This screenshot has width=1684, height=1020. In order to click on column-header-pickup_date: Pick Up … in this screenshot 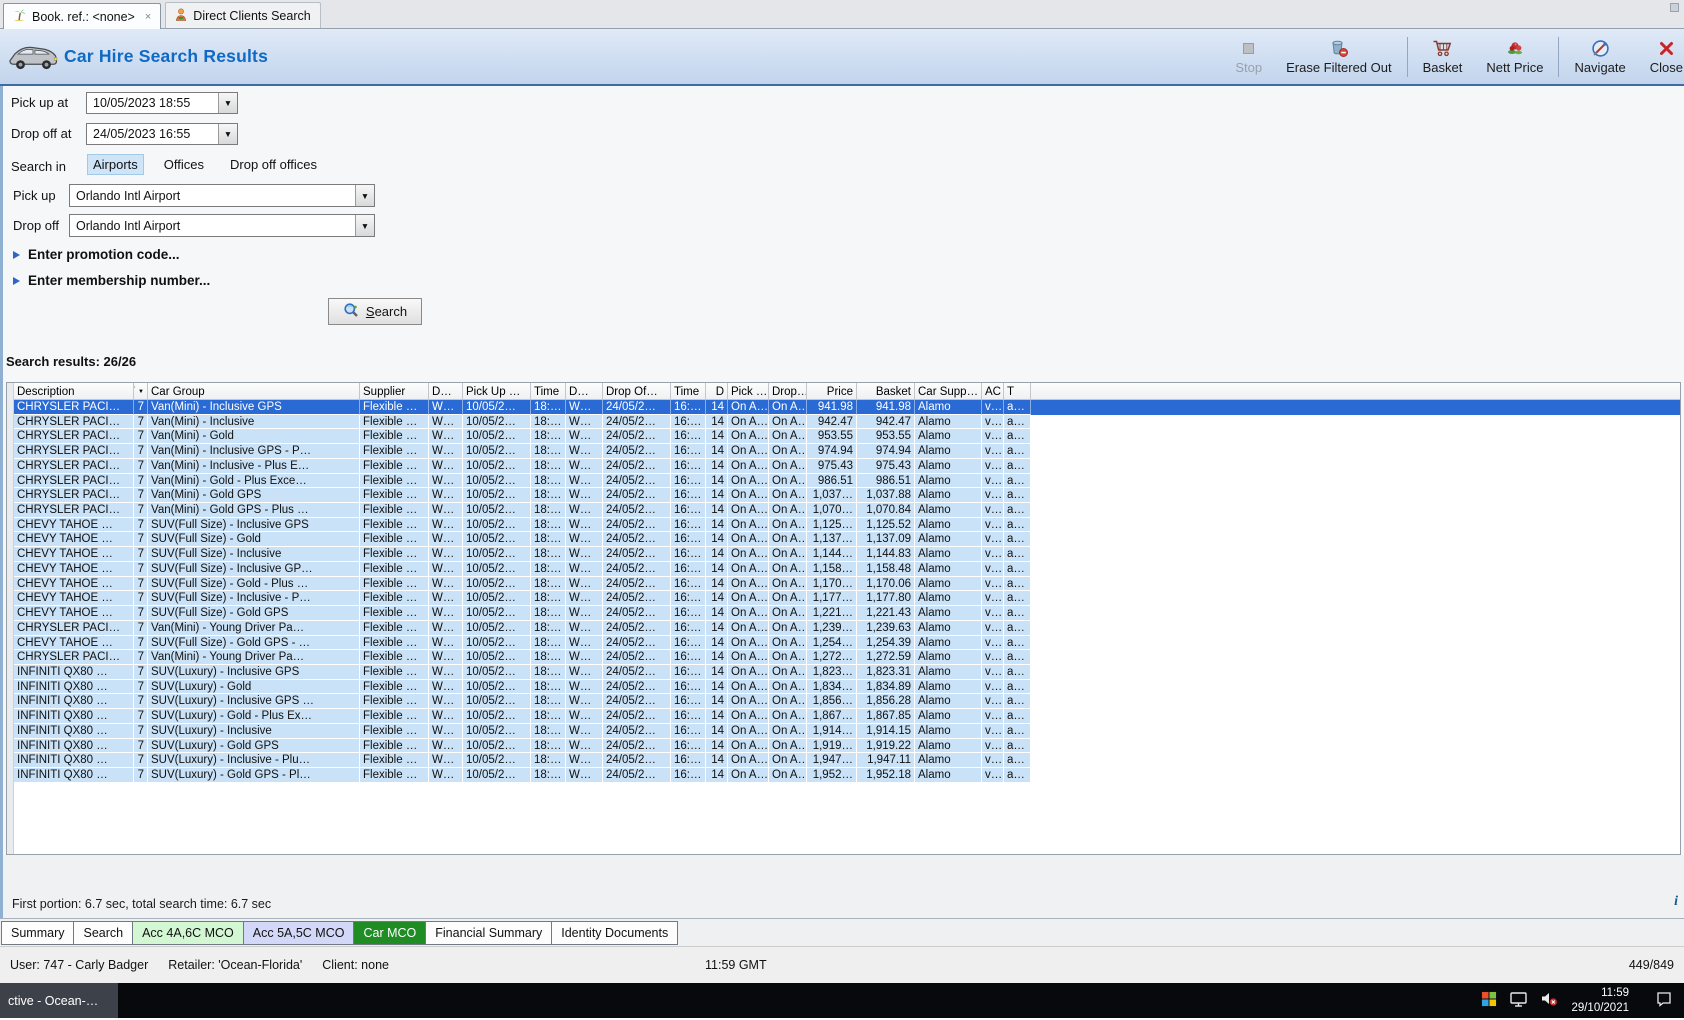, I will do `click(497, 391)`.